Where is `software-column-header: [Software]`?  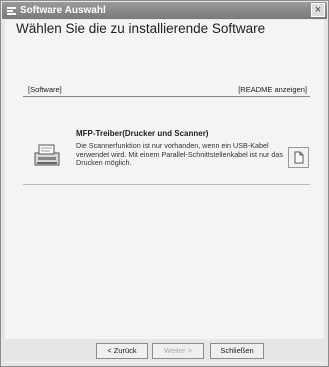 software-column-header: [Software] is located at coordinates (45, 89).